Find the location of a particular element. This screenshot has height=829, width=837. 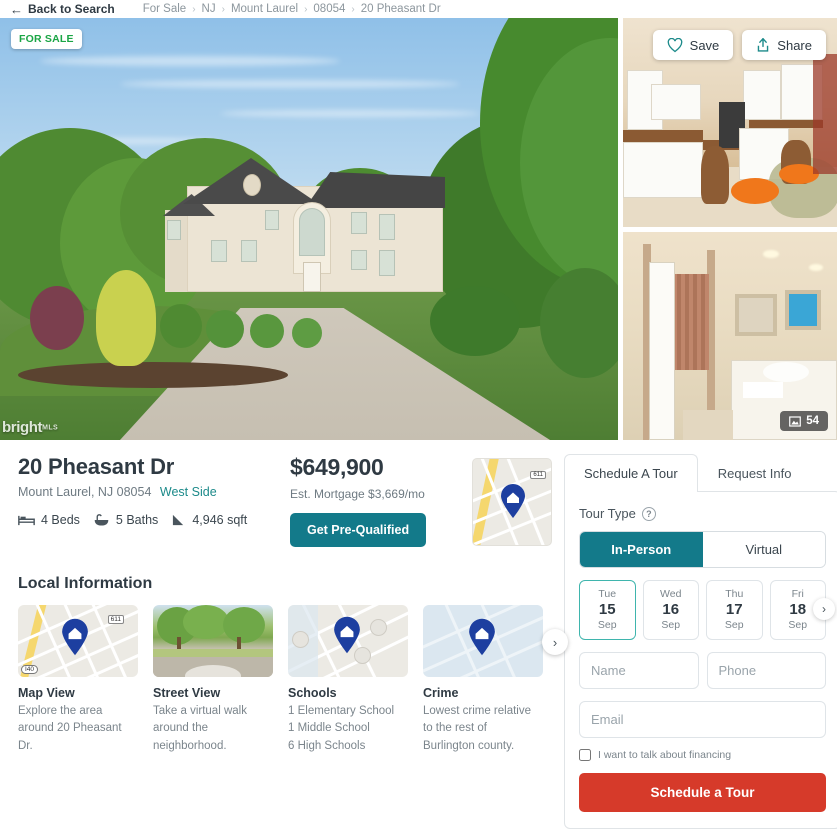

financing-checkbox is located at coordinates (585, 755).